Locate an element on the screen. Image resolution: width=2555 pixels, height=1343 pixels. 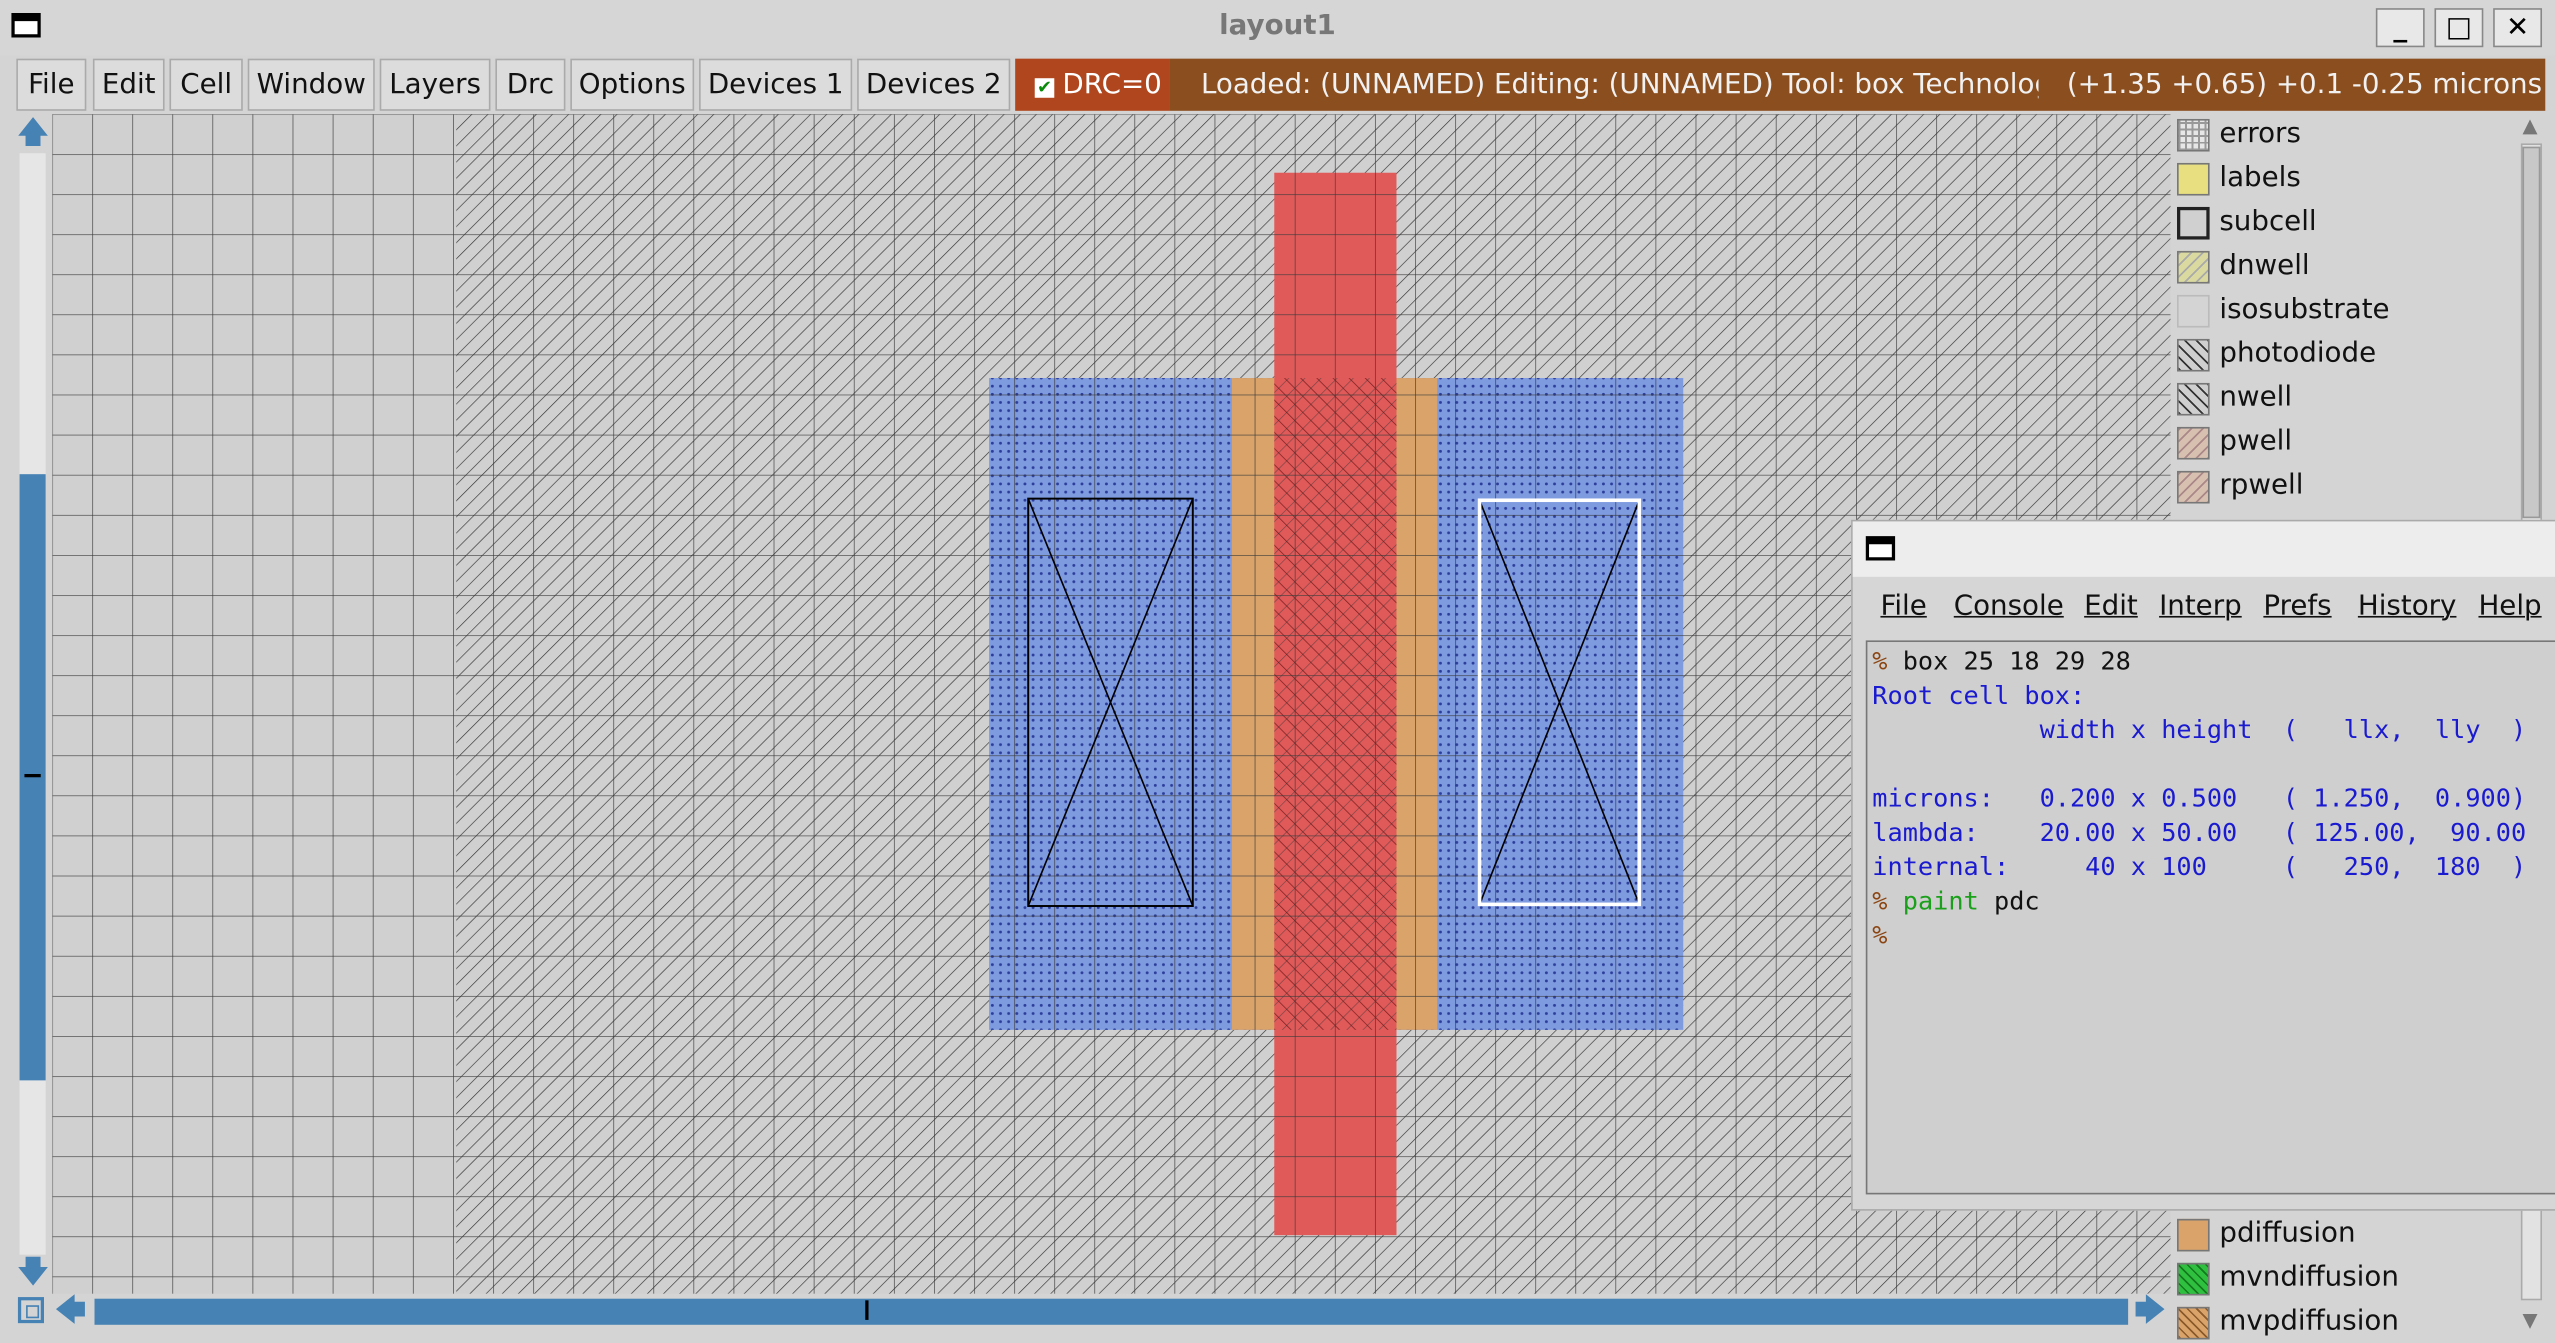
console-line: % box 25 18 29 28 is located at coordinates (2001, 661).